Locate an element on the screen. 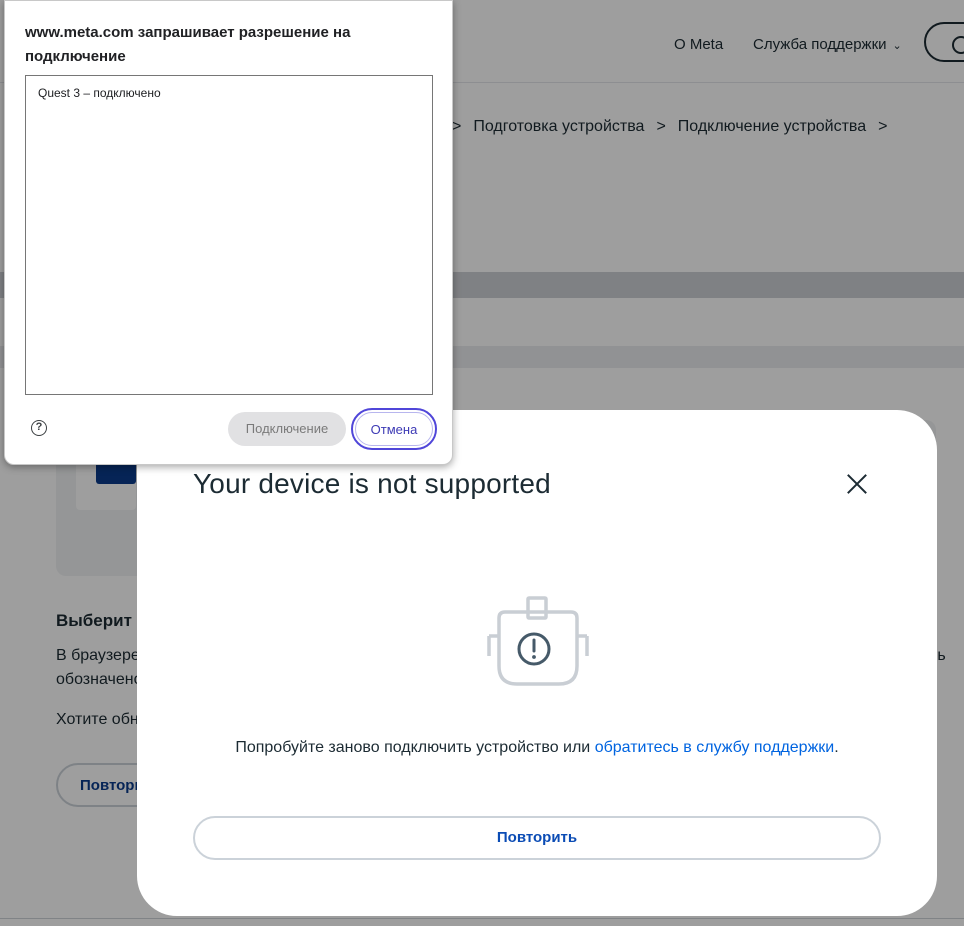 This screenshot has width=964, height=926. vr-headset-warning-icon is located at coordinates (538, 641).